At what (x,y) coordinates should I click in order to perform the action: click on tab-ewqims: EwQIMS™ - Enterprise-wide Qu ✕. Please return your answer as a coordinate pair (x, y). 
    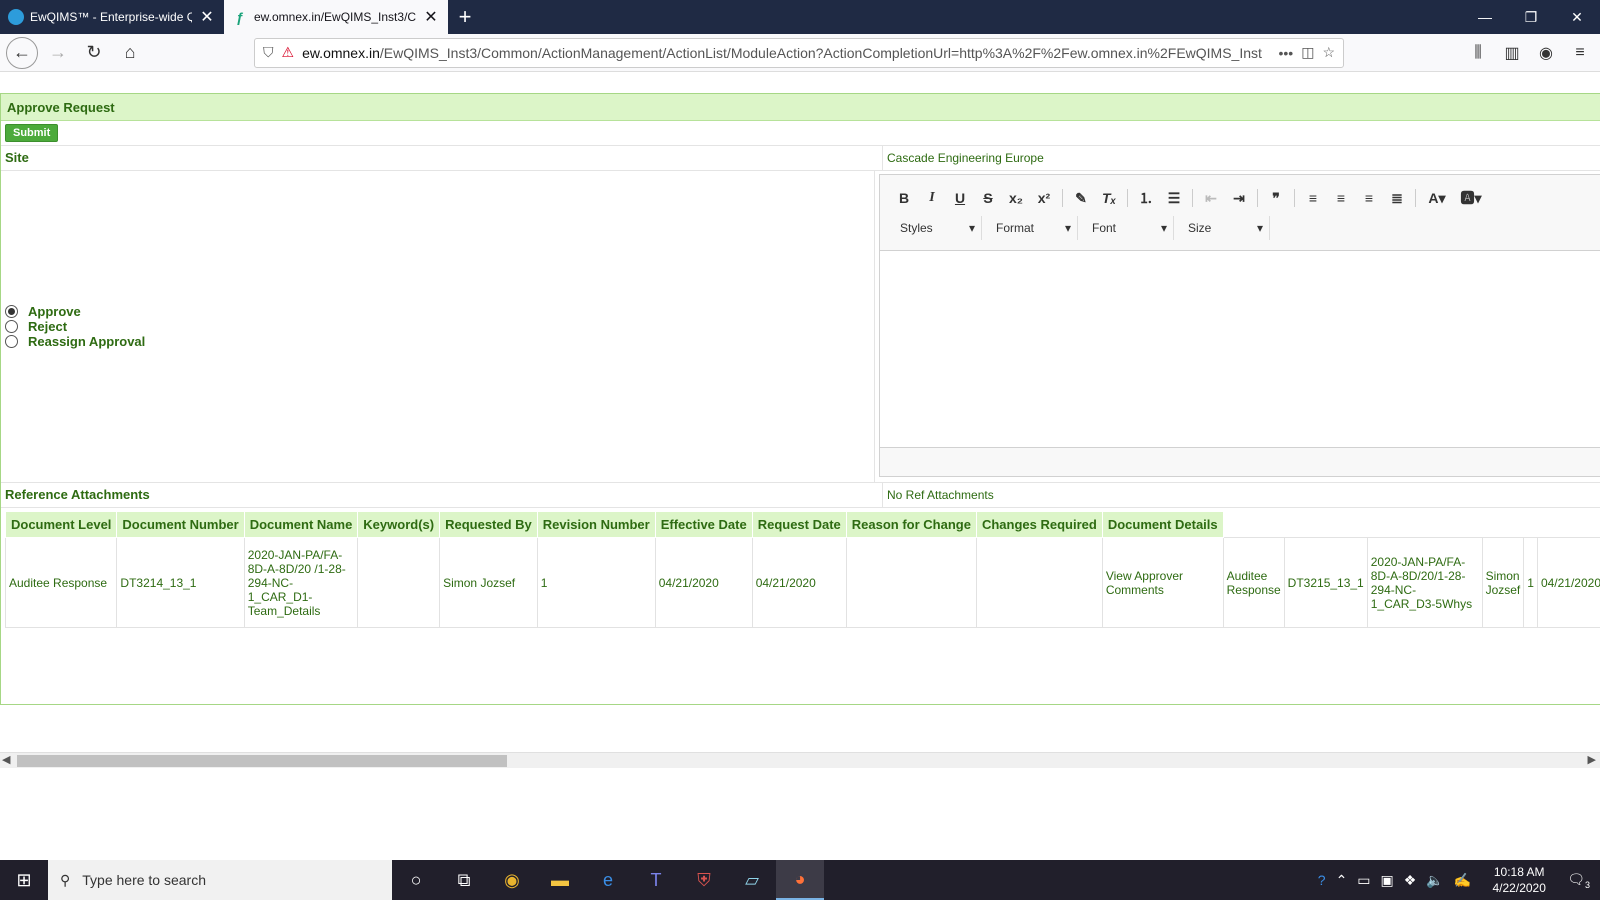
    Looking at the image, I should click on (112, 17).